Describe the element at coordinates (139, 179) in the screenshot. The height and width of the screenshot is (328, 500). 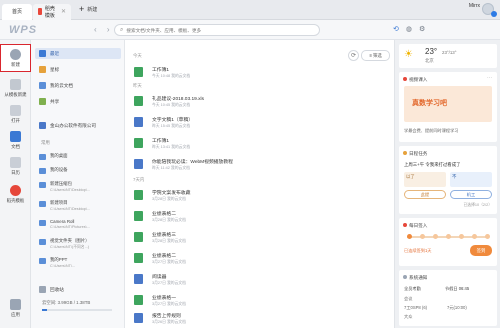
I see `group-7days: 7天内` at that location.